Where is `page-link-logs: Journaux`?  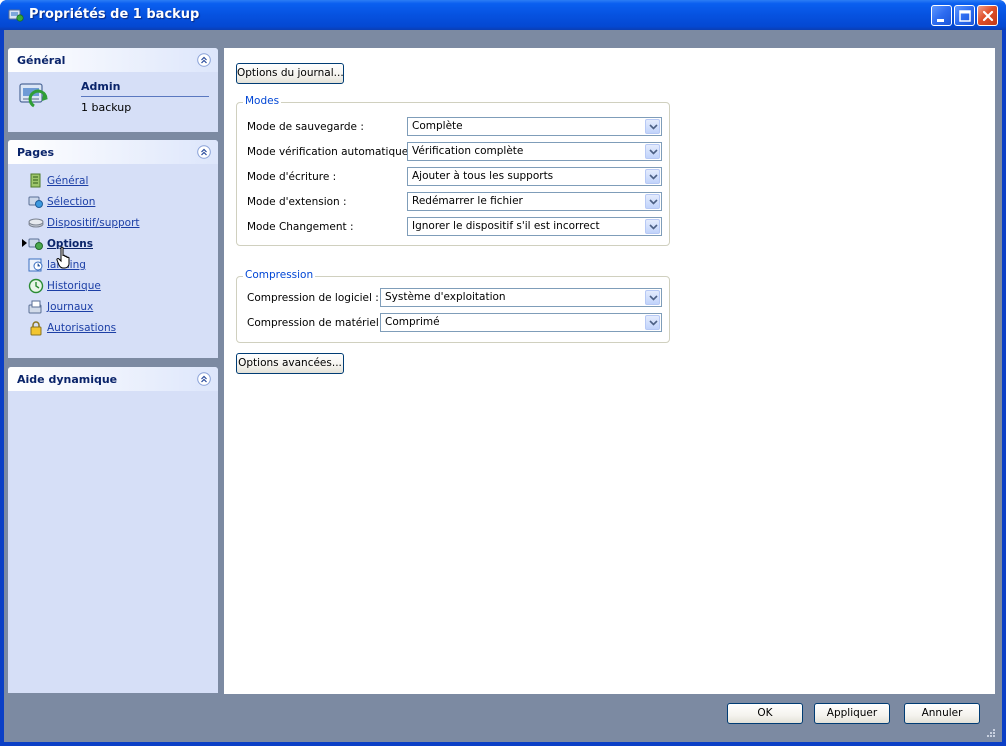
page-link-logs: Journaux is located at coordinates (117, 307).